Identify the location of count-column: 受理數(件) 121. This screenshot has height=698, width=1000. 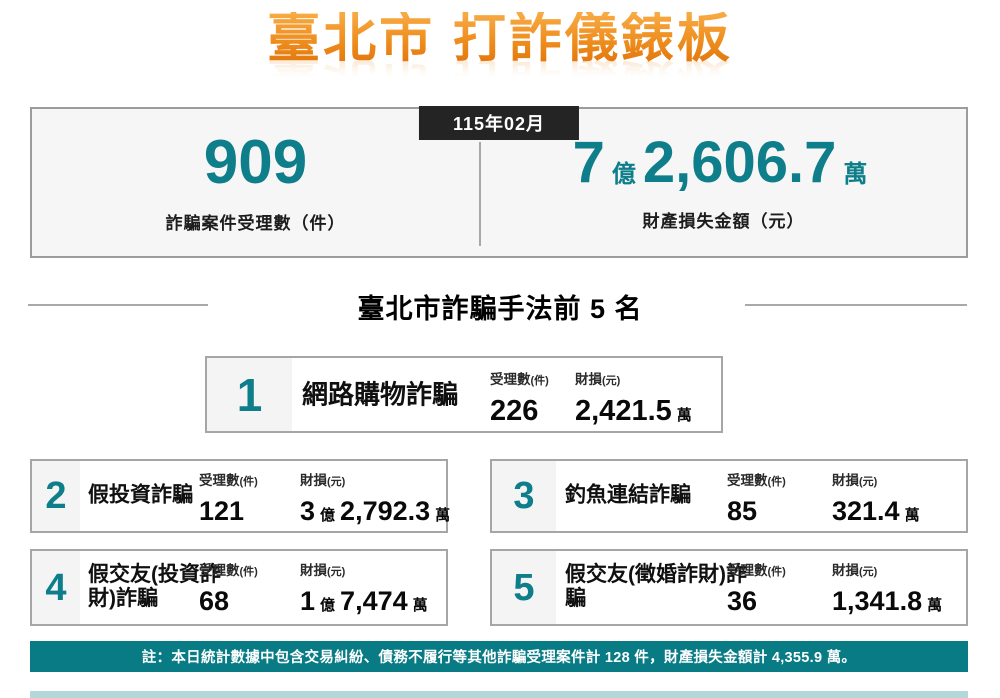
(228, 497).